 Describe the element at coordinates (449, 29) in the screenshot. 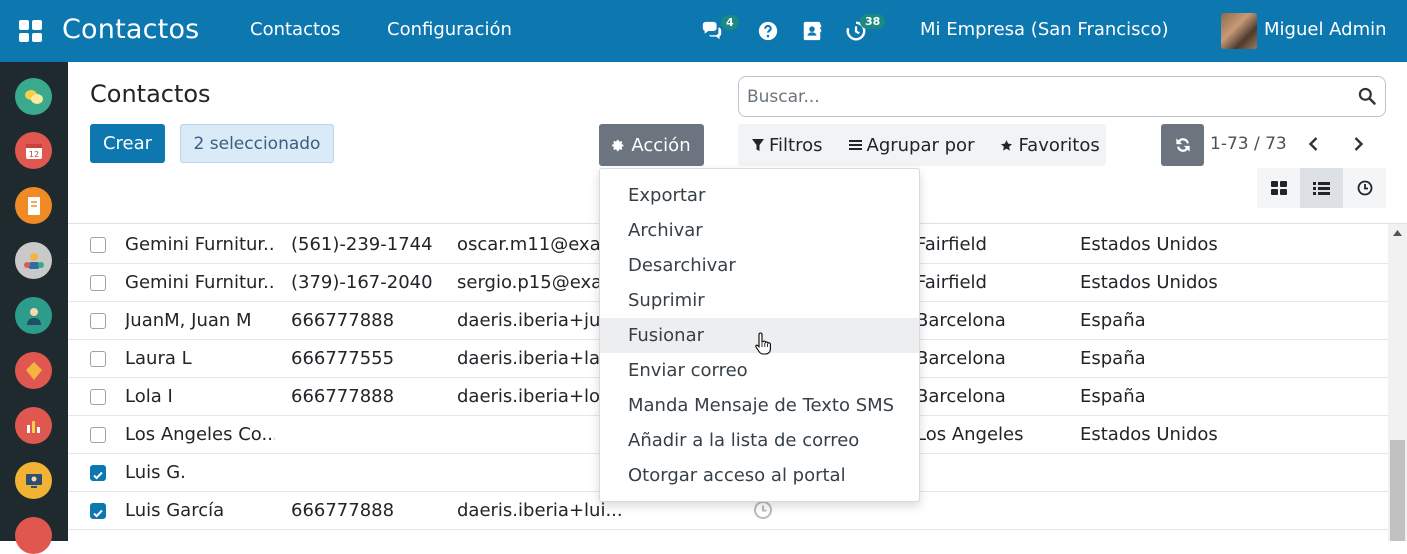

I see `menu-configuracion: Configuración` at that location.